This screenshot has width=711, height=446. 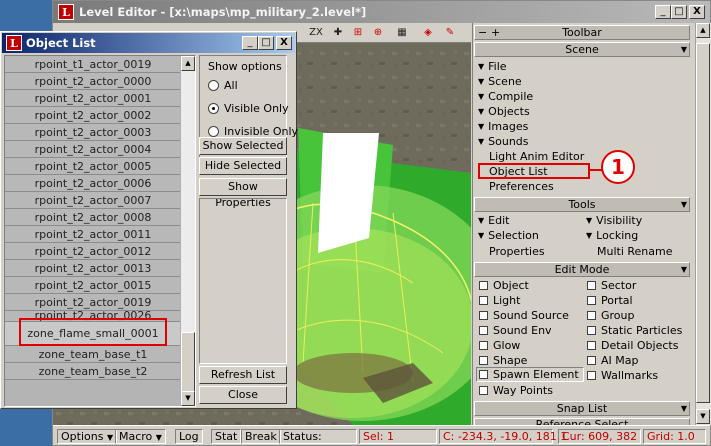 What do you see at coordinates (482, 32) in the screenshot?
I see `collapse-toolbar-button: −` at bounding box center [482, 32].